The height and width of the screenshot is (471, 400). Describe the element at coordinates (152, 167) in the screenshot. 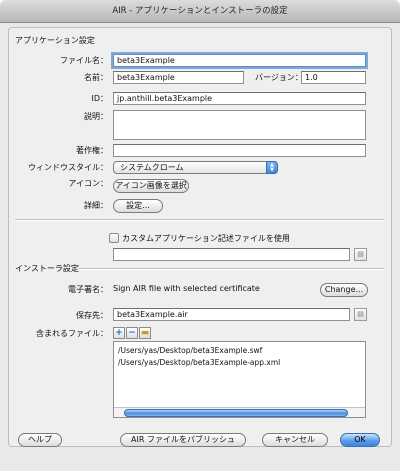

I see `window-style-value: システムクローム` at that location.